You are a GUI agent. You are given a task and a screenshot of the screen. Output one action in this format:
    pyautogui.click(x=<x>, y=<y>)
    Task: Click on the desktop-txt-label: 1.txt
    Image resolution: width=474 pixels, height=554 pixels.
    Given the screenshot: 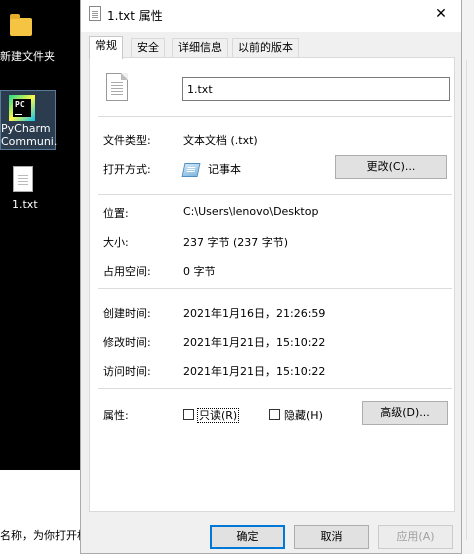 What is the action you would take?
    pyautogui.click(x=25, y=204)
    